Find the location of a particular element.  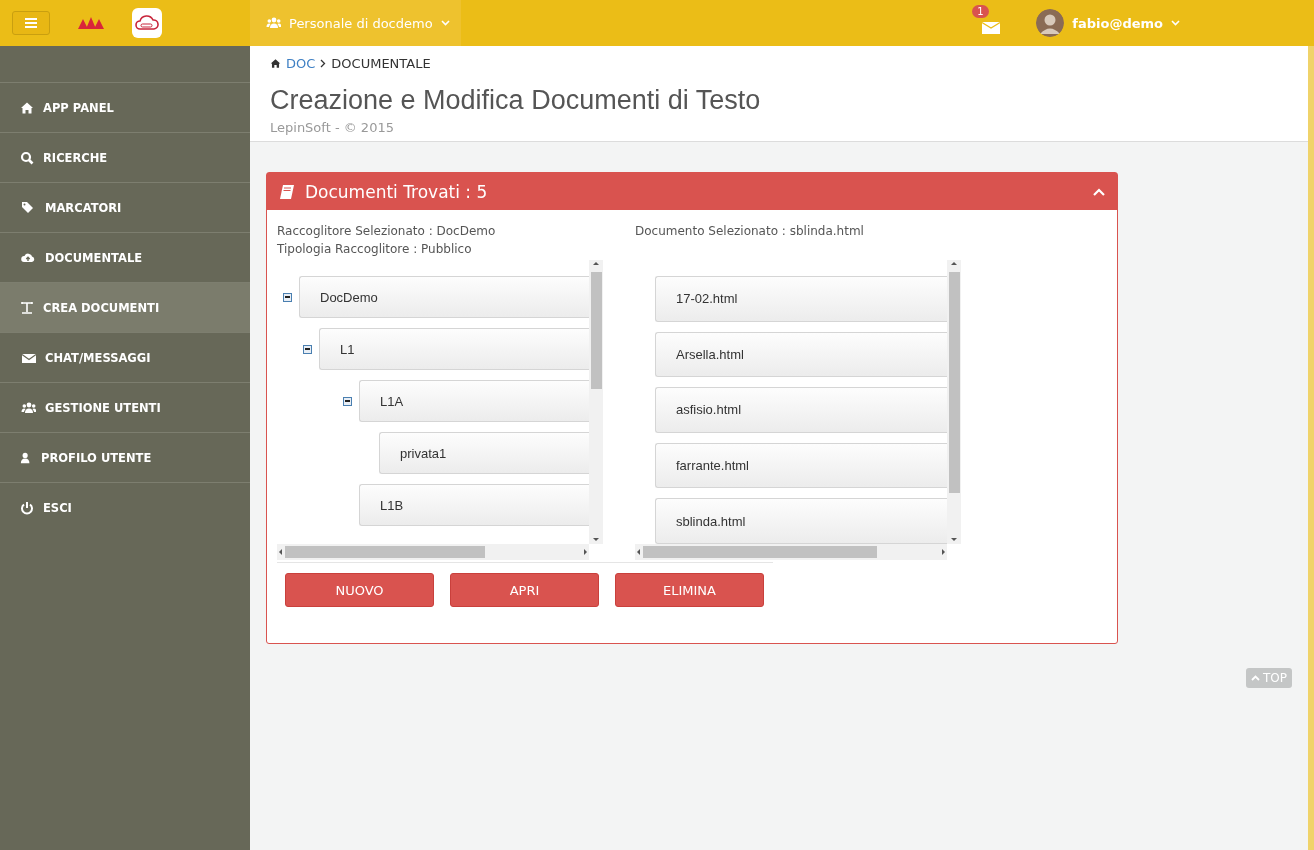

power-icon is located at coordinates (27, 507).